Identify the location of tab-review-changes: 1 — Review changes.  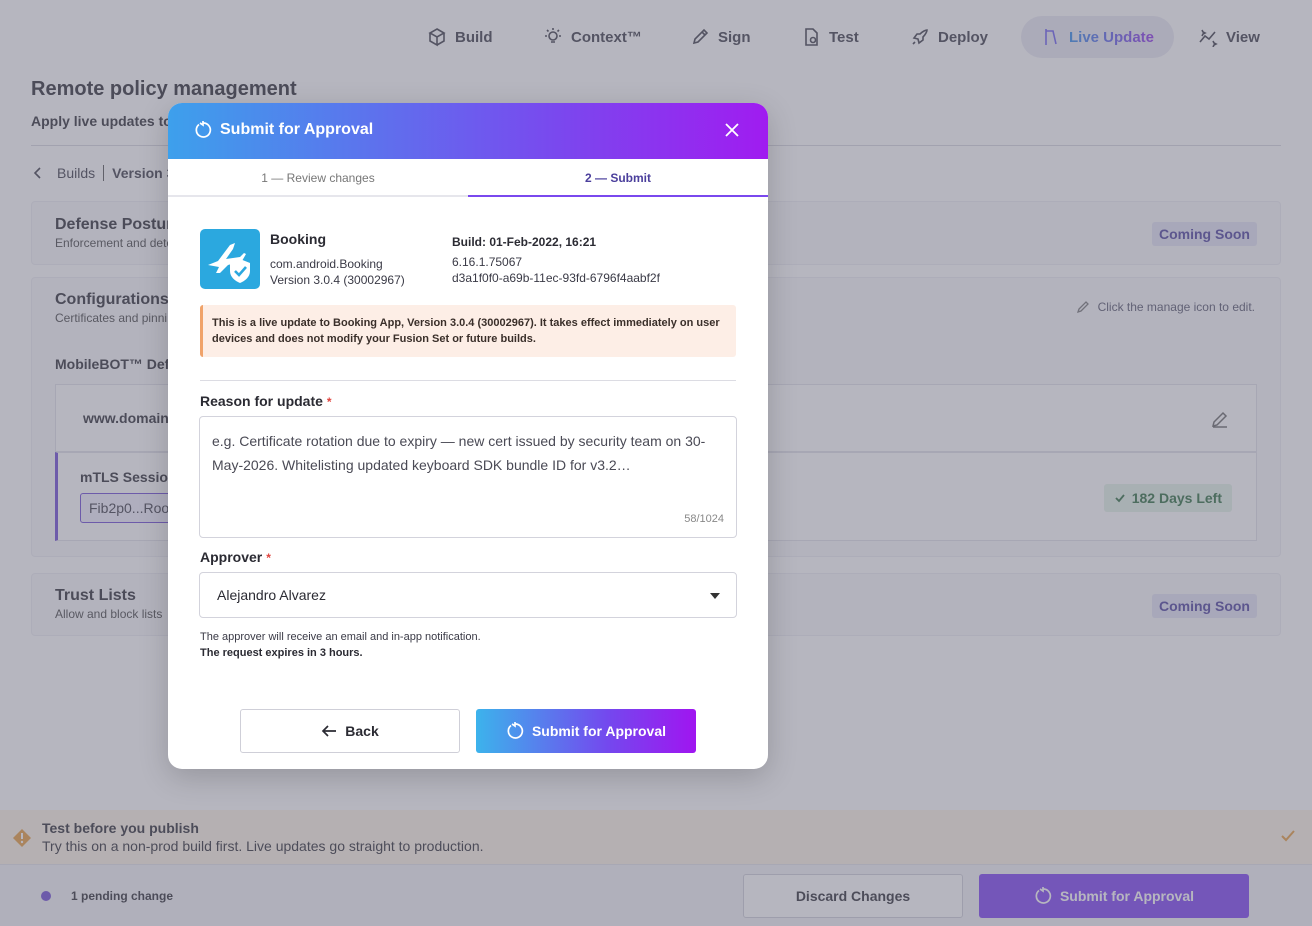
(318, 178).